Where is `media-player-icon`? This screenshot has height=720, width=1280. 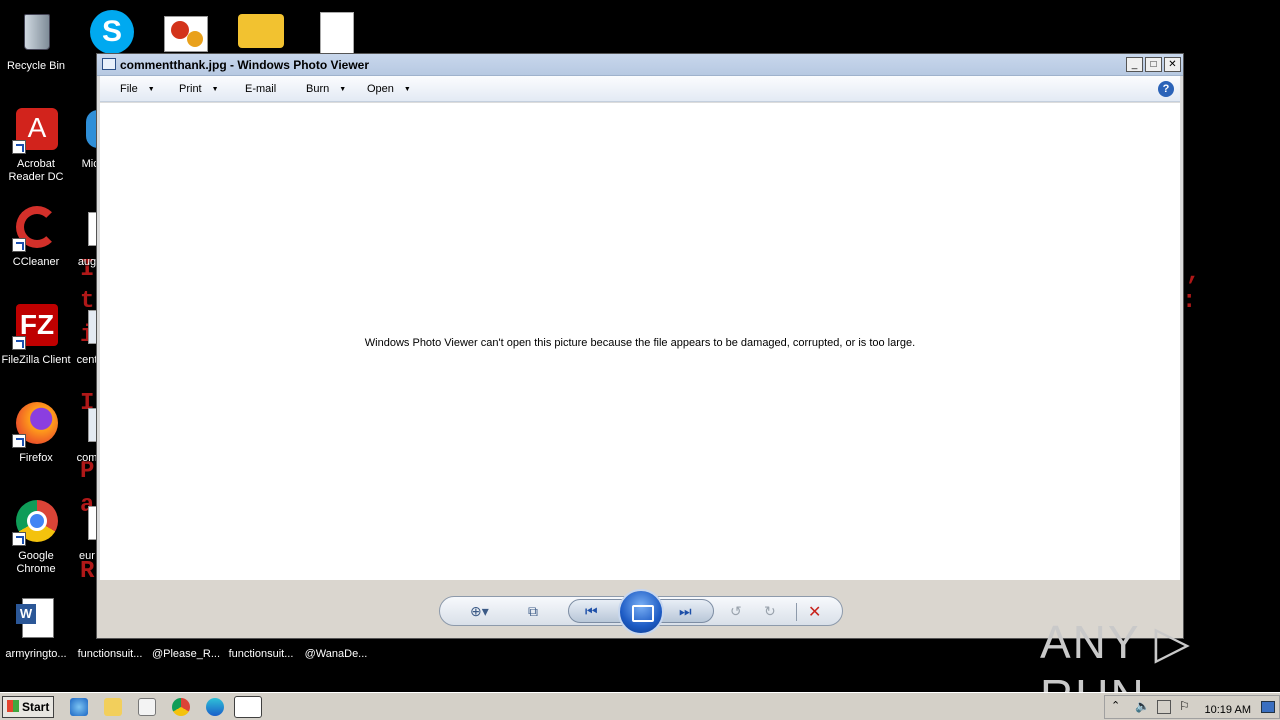
media-player-icon is located at coordinates (147, 707).